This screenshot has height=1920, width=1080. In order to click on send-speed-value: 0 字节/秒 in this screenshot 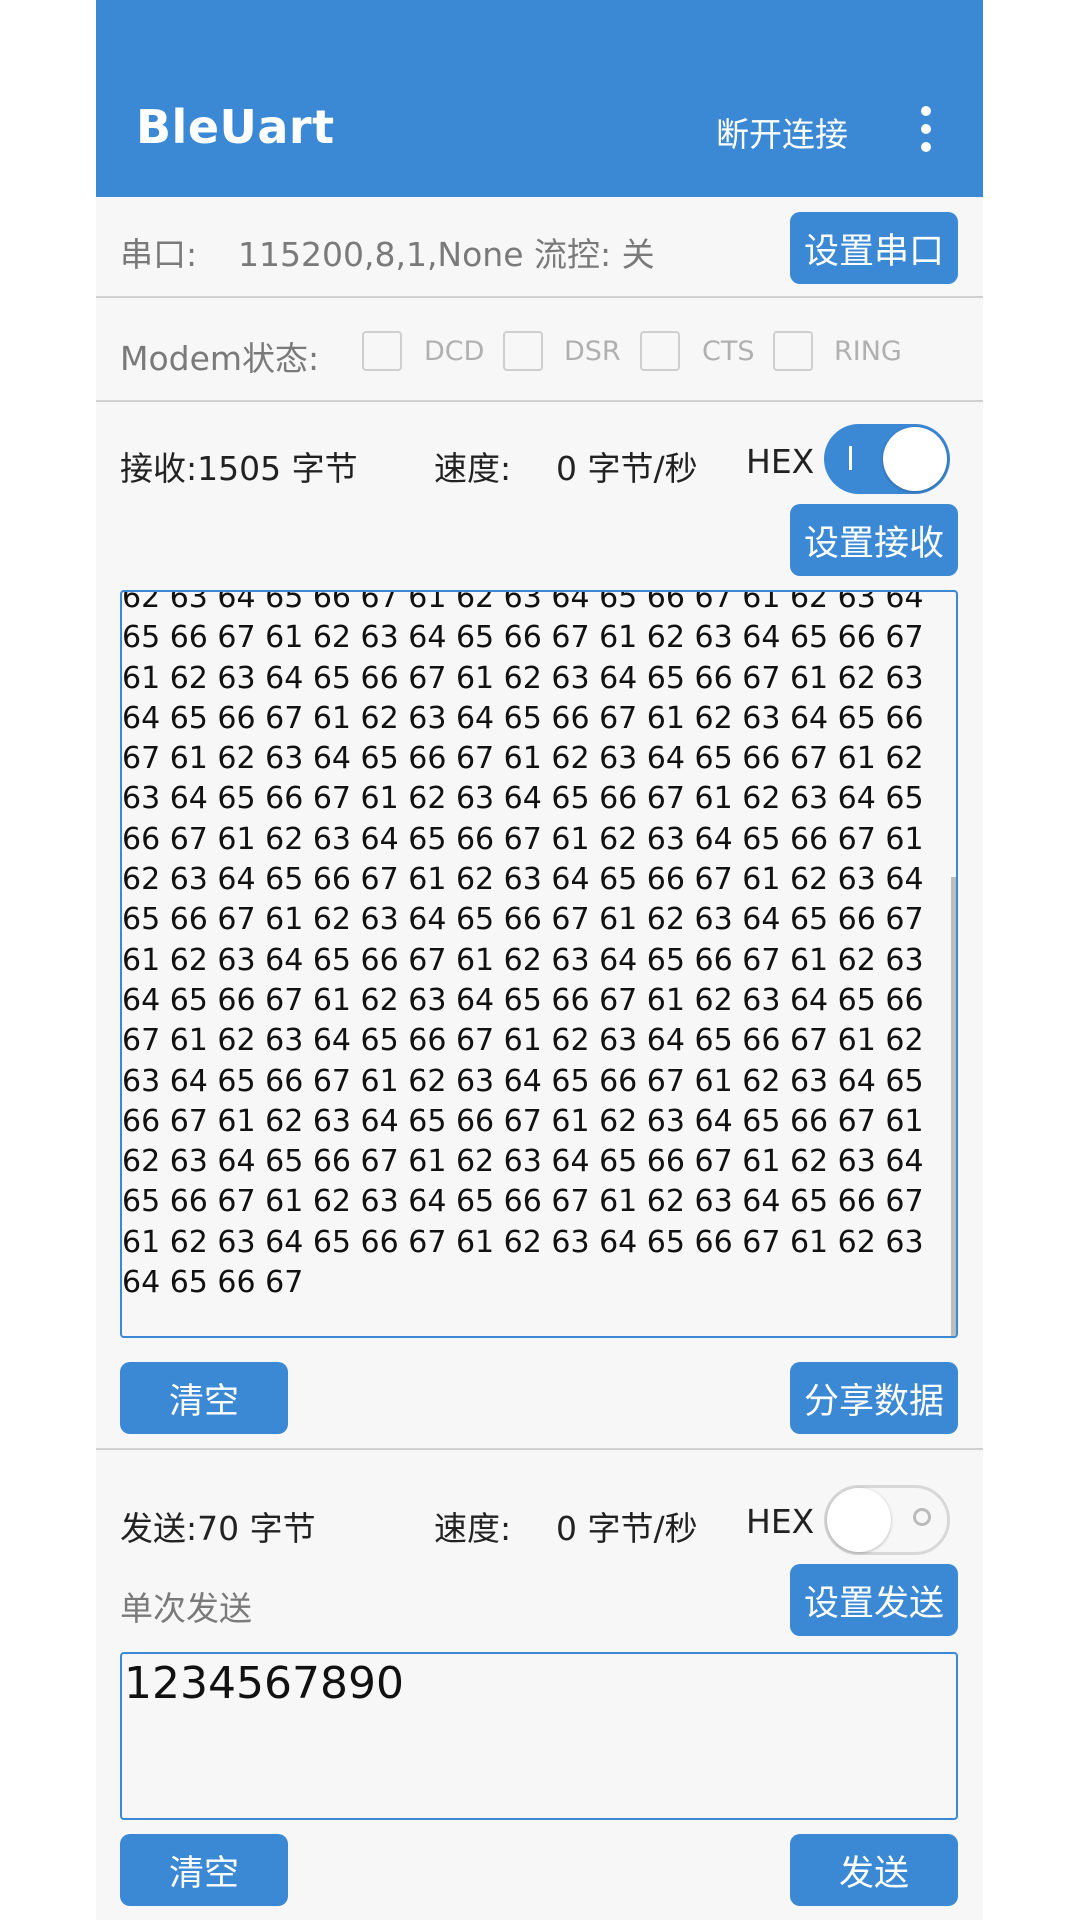, I will do `click(627, 1528)`.